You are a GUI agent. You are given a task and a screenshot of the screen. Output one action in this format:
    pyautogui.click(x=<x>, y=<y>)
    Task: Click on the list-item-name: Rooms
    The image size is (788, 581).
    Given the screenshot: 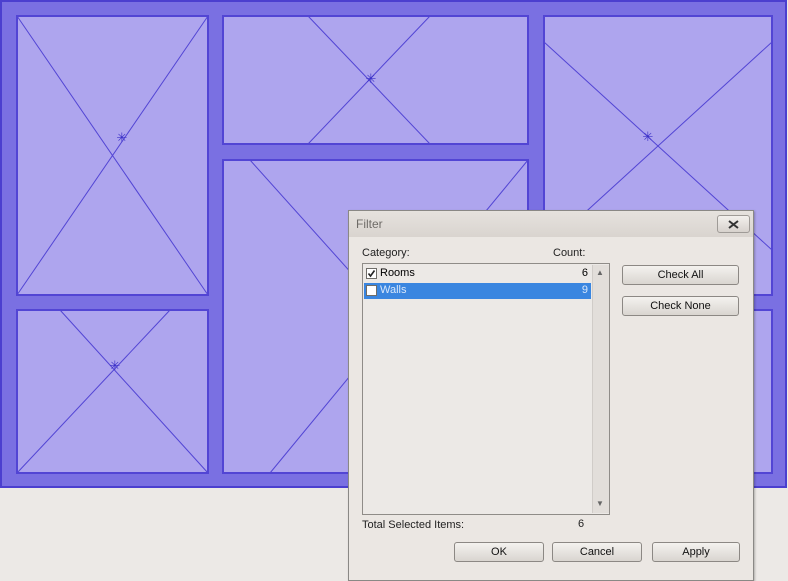 What is the action you would take?
    pyautogui.click(x=397, y=273)
    